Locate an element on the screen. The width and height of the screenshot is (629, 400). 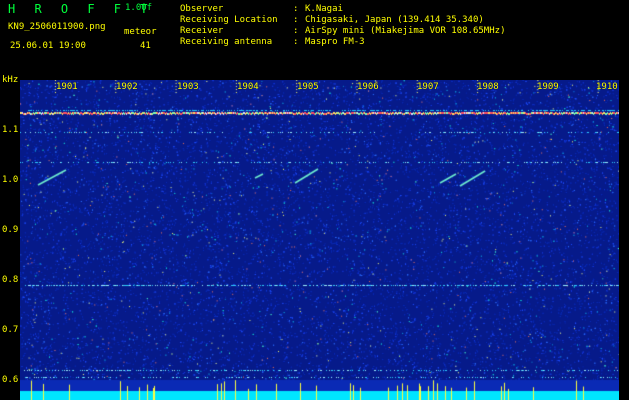
y-tick-label: 0.8 is located at coordinates (10, 280).